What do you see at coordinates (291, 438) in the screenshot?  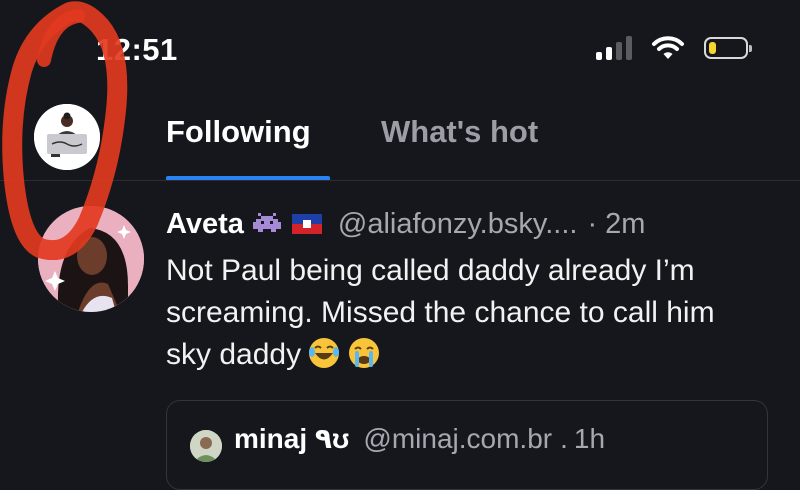 I see `quoted-author-name: minaj ٩ʊ` at bounding box center [291, 438].